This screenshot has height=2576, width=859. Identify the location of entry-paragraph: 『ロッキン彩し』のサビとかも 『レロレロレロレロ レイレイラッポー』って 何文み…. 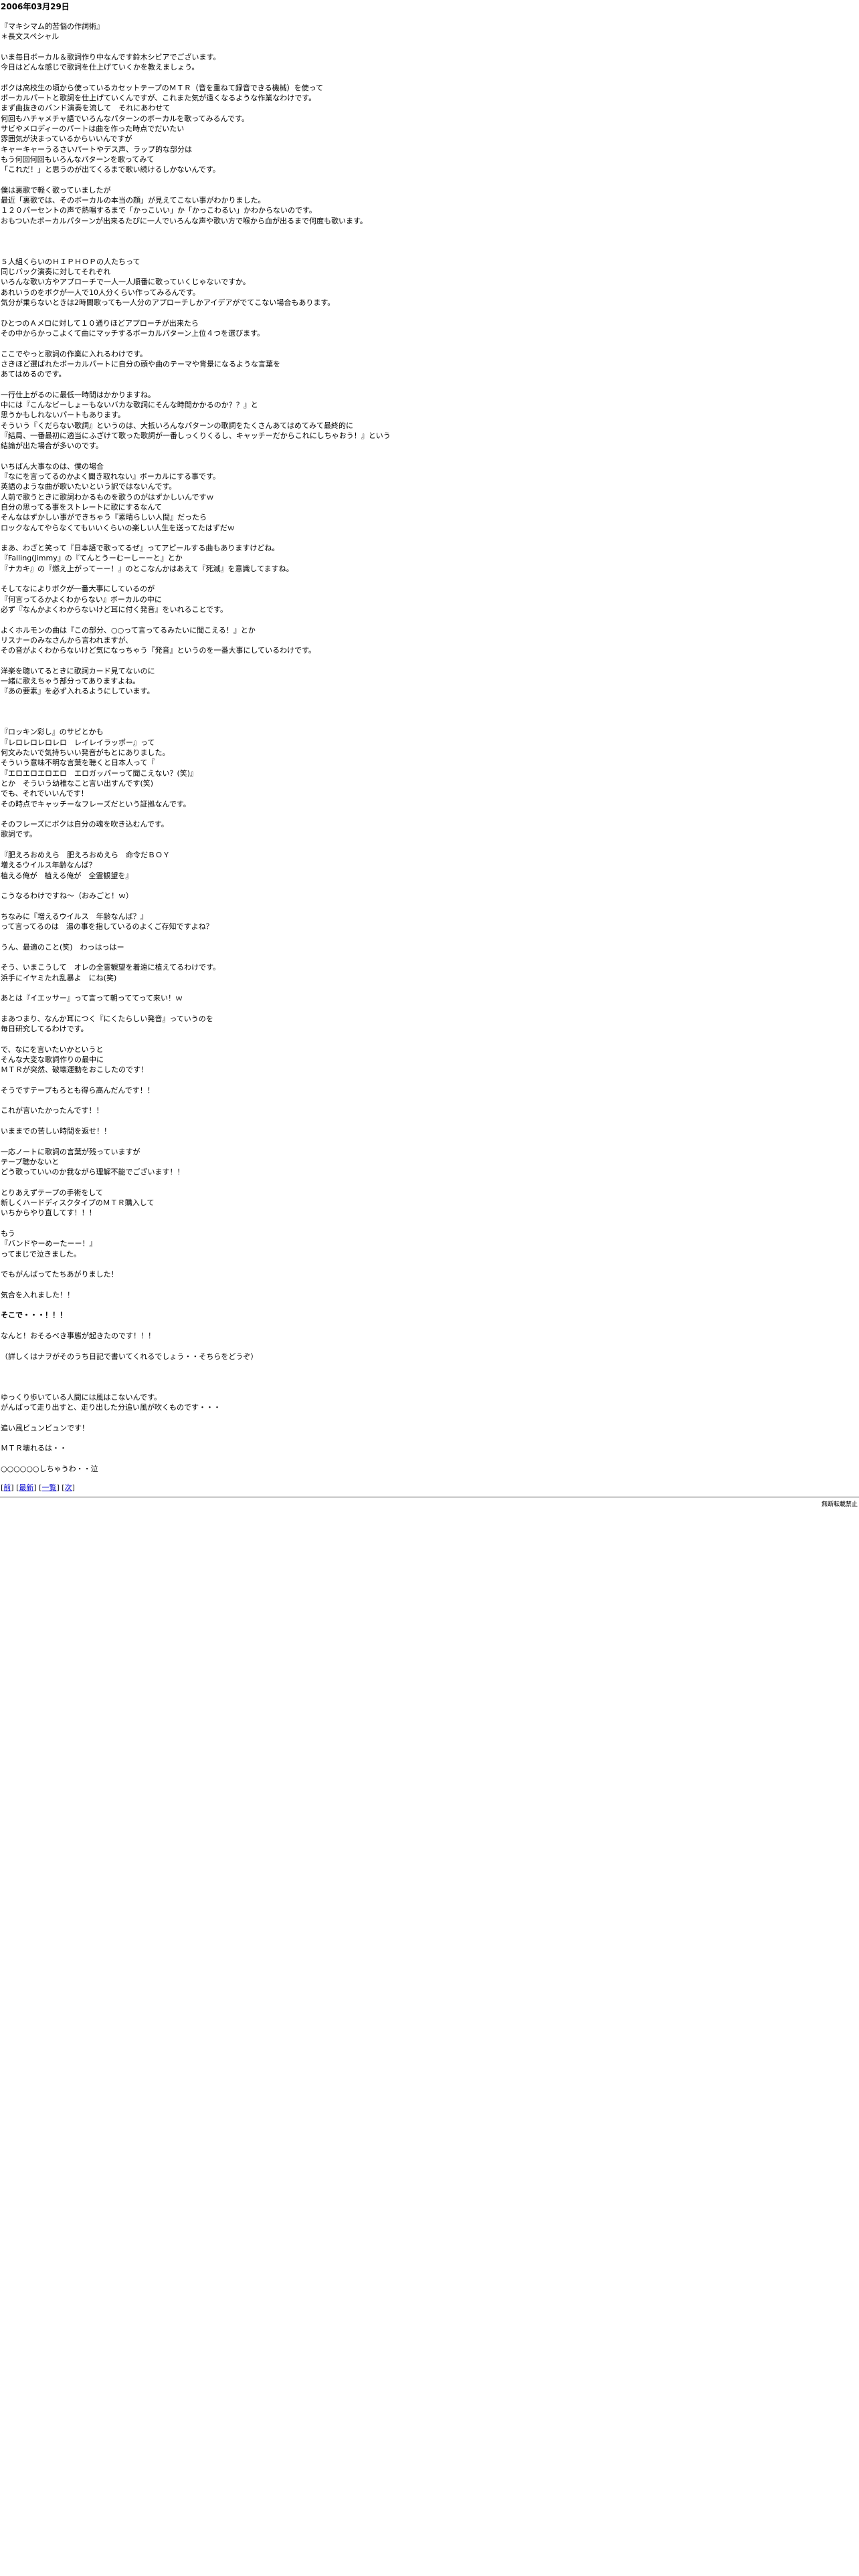
(99, 768).